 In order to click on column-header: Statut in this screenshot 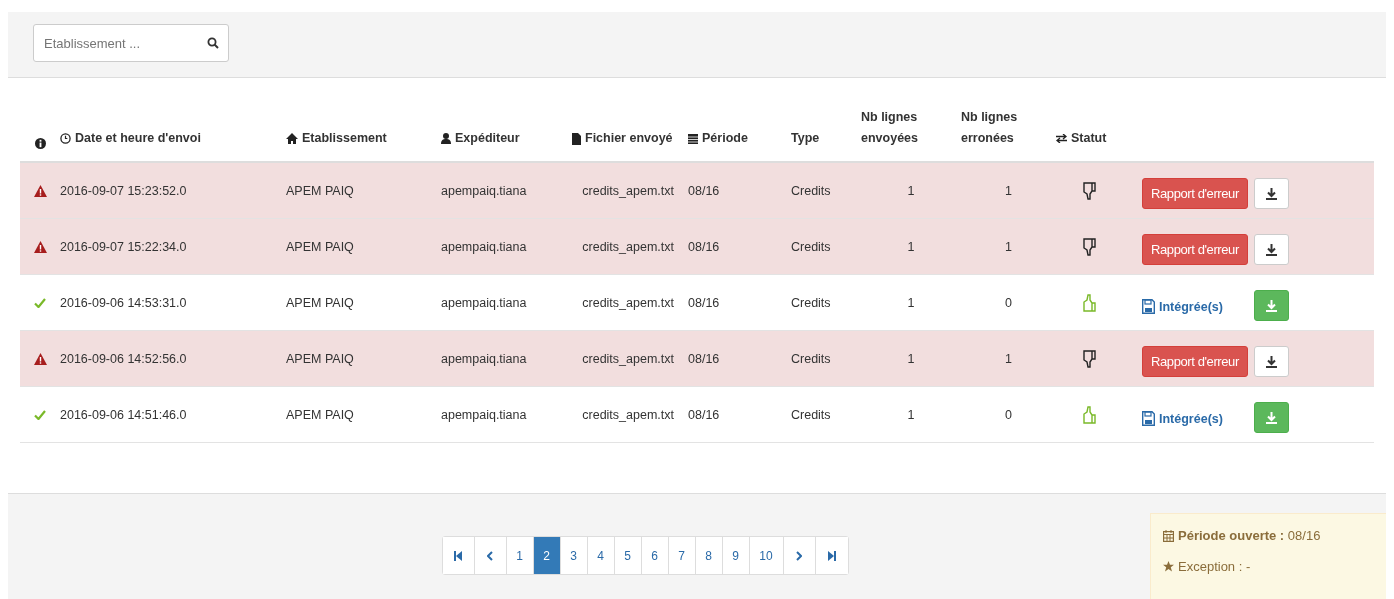, I will do `click(1089, 138)`.